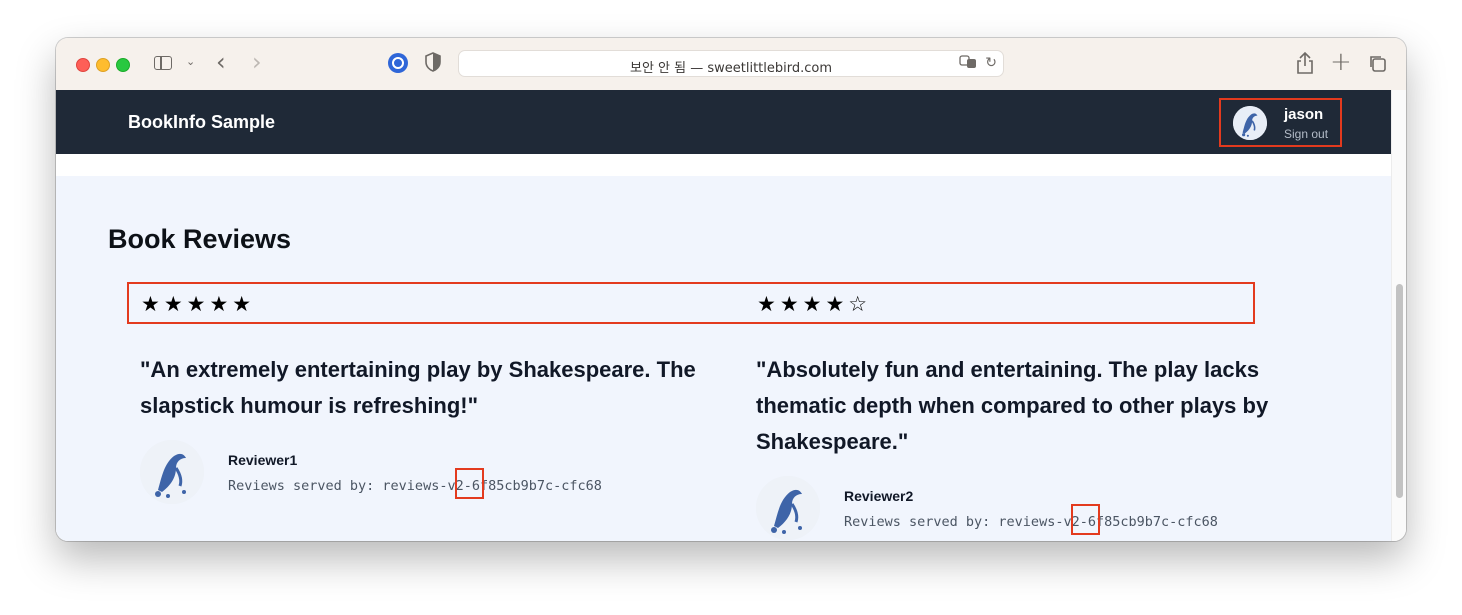  What do you see at coordinates (221, 62) in the screenshot?
I see `back-icon: ‹` at bounding box center [221, 62].